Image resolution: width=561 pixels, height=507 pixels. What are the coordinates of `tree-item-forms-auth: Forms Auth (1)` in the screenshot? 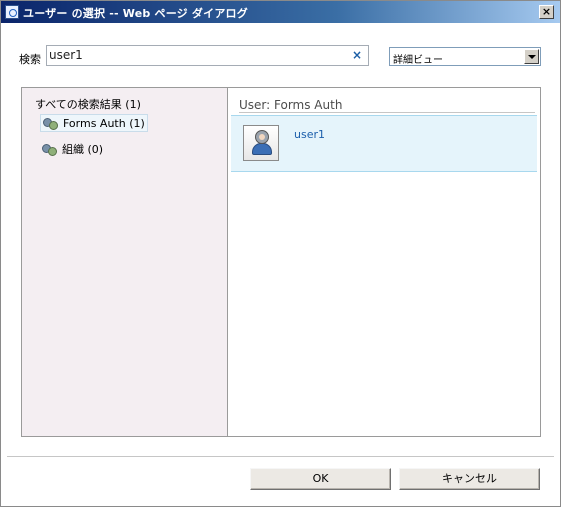 It's located at (94, 123).